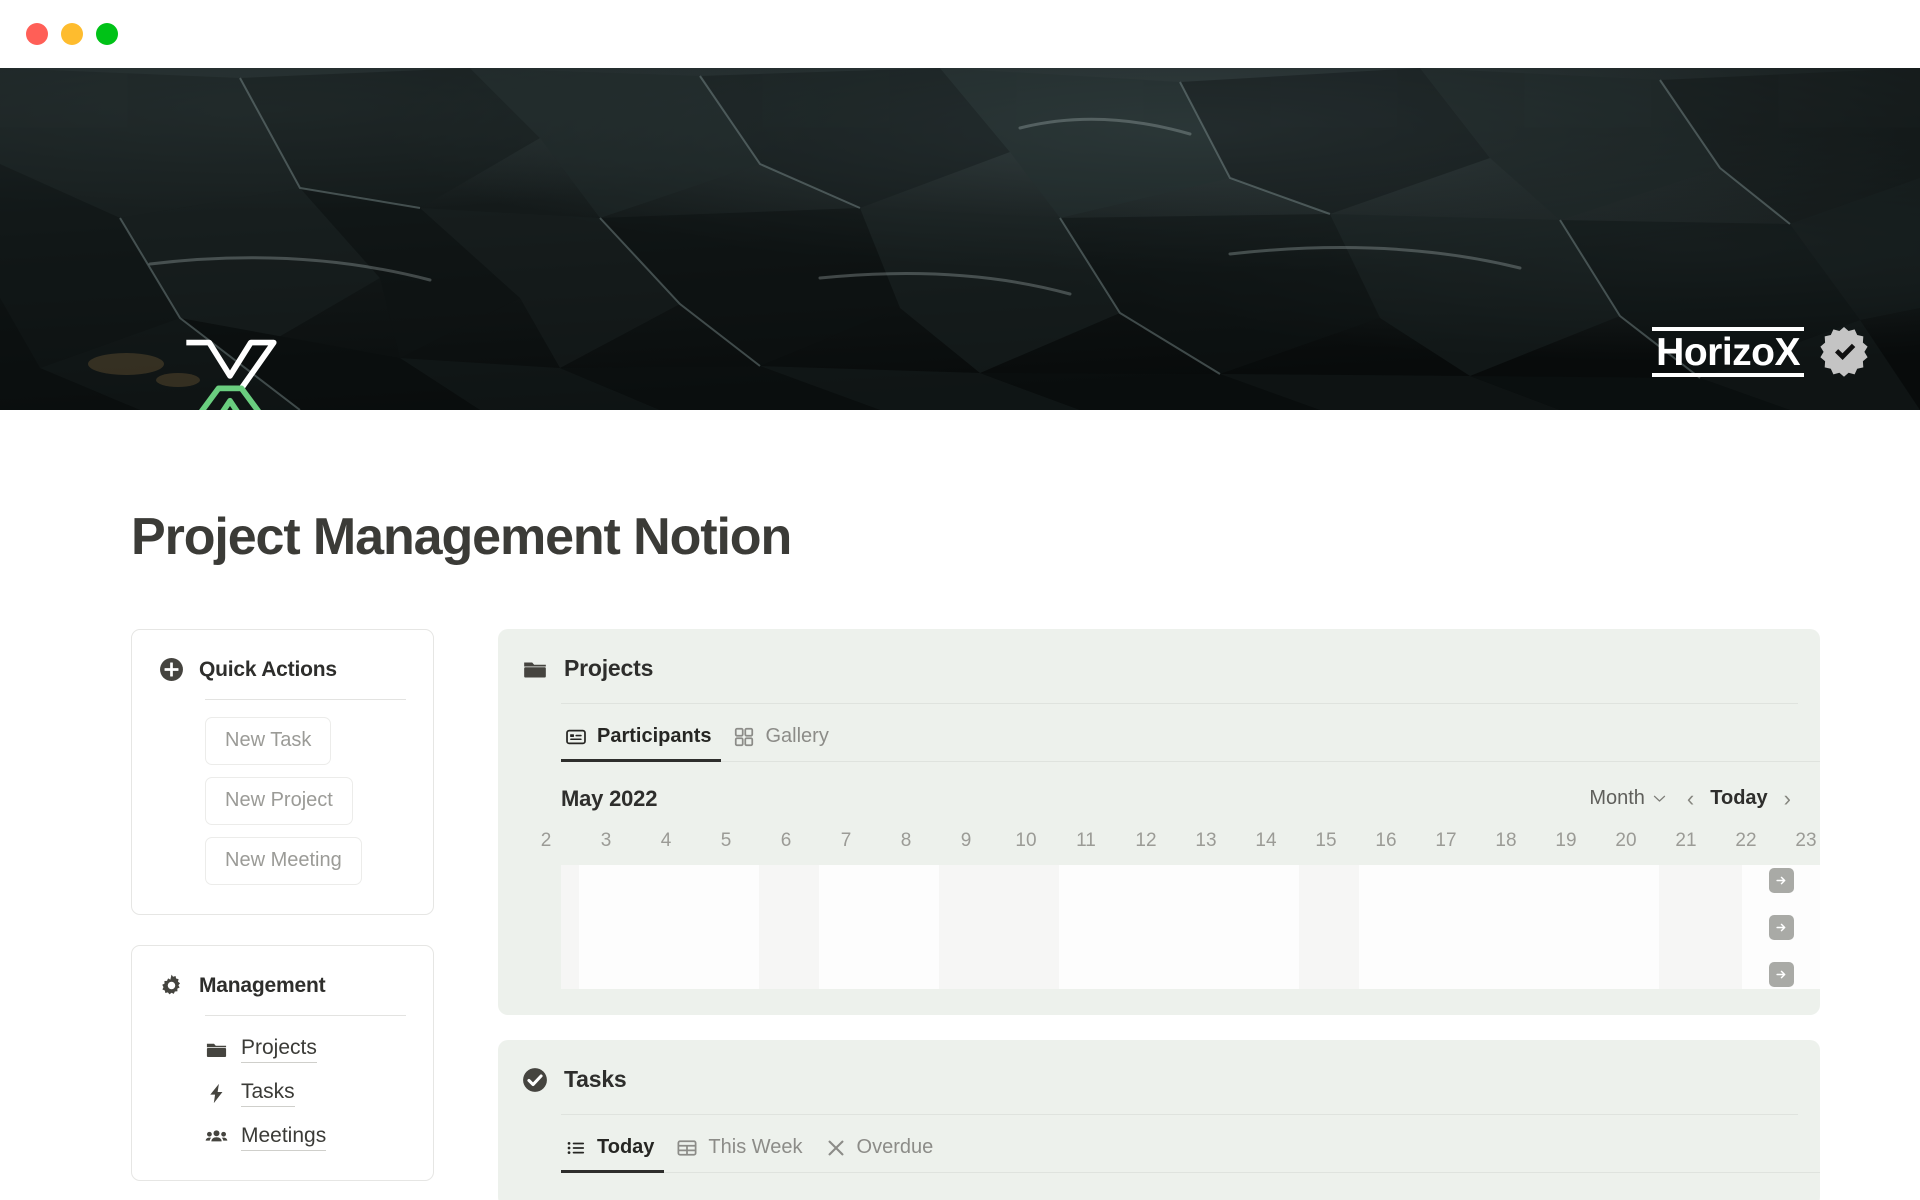  What do you see at coordinates (266, 1137) in the screenshot?
I see `management-link-meetings: Meetings` at bounding box center [266, 1137].